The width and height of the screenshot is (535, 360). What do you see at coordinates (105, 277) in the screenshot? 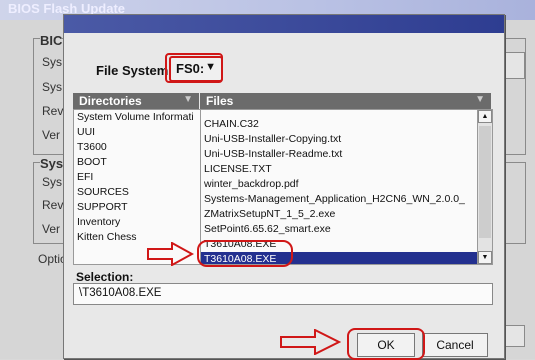
I see `selection-label: Selection:` at bounding box center [105, 277].